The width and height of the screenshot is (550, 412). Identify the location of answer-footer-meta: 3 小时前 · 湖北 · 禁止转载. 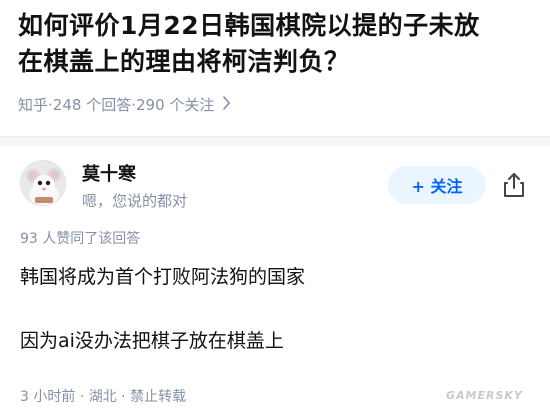
(103, 396).